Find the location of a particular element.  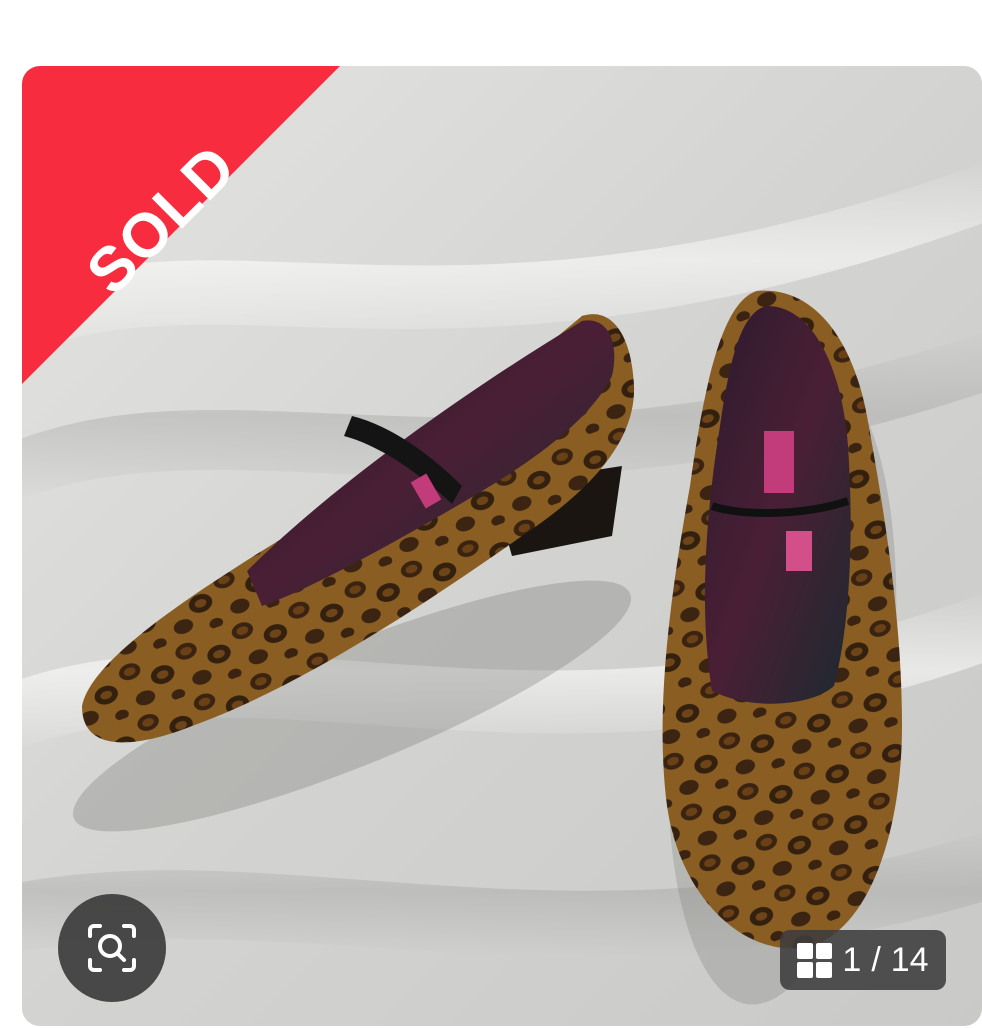

image-counter: 1 / 14 is located at coordinates (863, 960).